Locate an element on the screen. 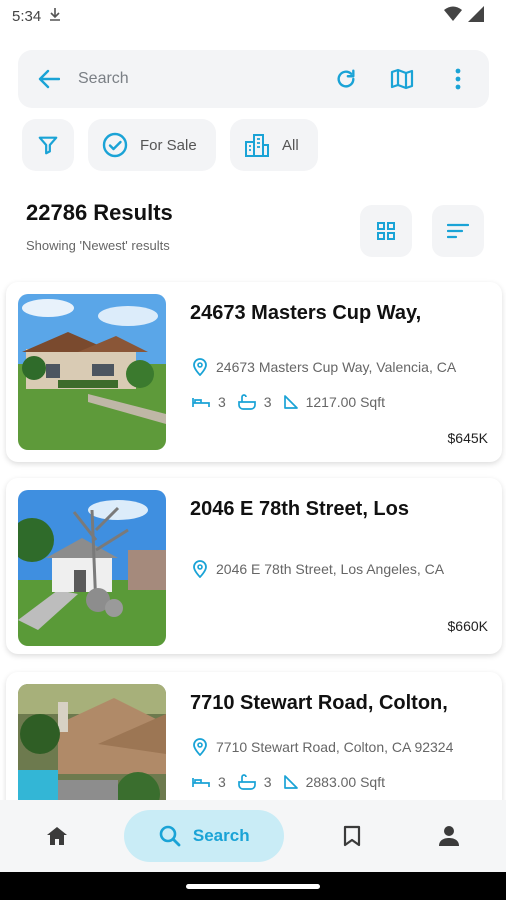 The width and height of the screenshot is (506, 900). grid-icon is located at coordinates (386, 231).